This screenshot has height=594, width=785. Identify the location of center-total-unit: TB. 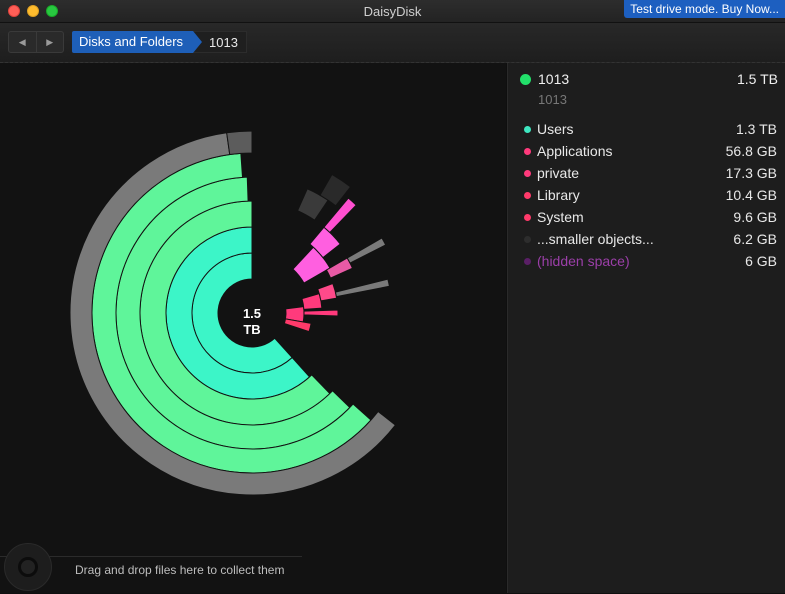
(252, 329).